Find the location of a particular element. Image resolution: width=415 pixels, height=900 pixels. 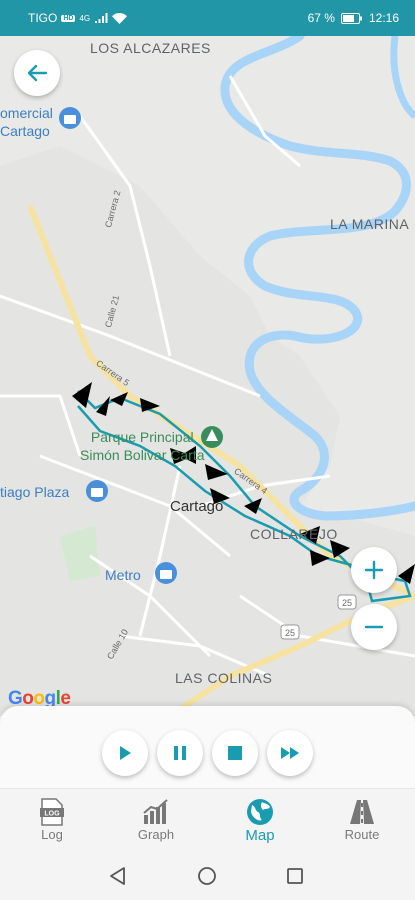

nav-label: Route is located at coordinates (362, 834).